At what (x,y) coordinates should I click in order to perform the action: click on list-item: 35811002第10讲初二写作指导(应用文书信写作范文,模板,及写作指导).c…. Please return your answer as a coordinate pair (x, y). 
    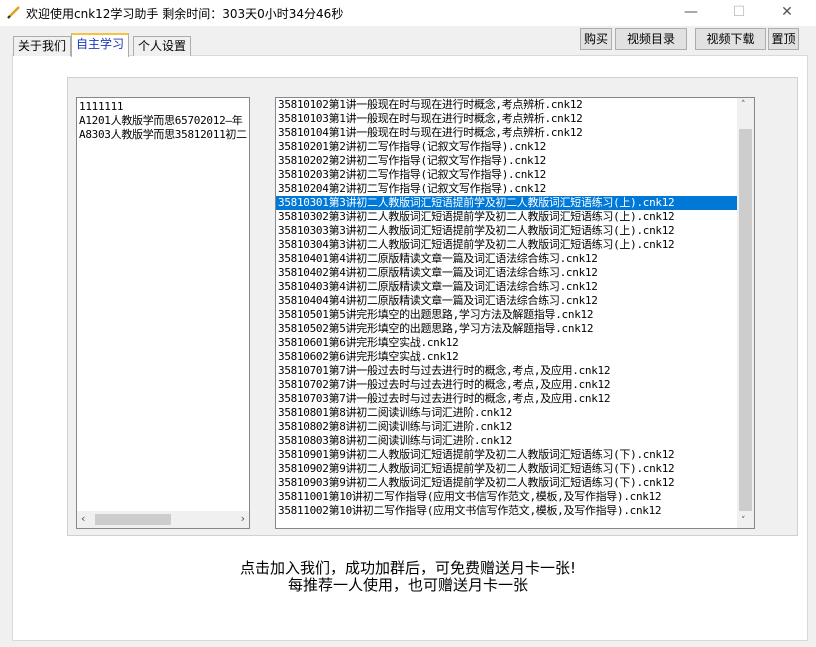
    Looking at the image, I should click on (506, 511).